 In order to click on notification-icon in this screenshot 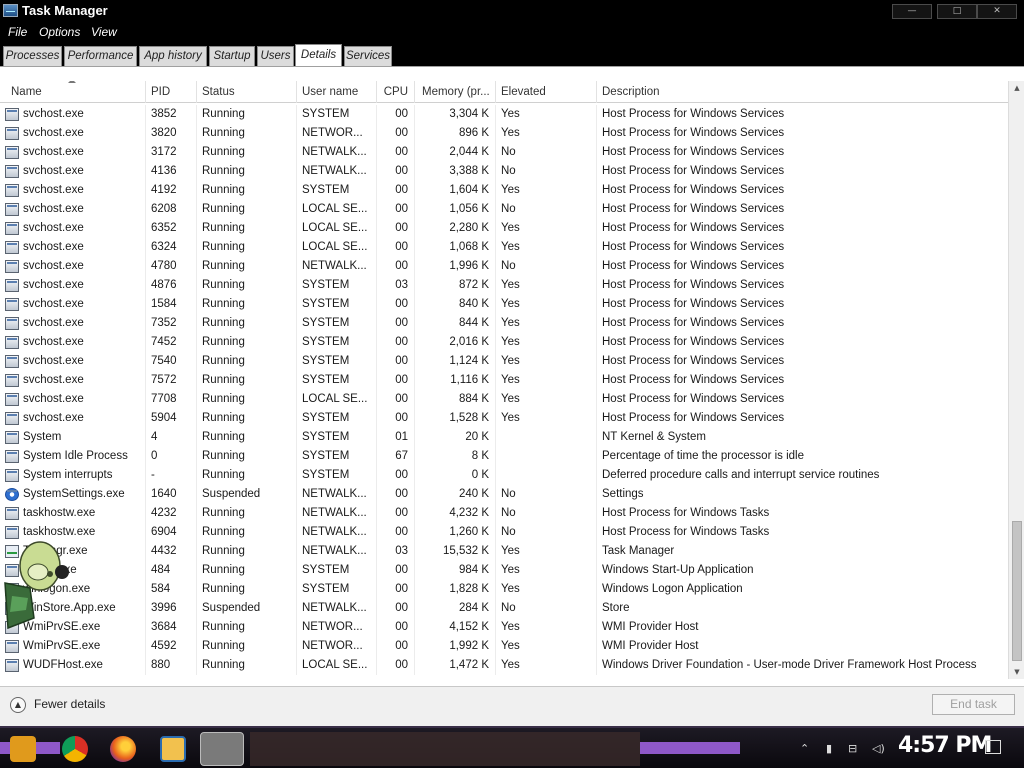, I will do `click(993, 747)`.